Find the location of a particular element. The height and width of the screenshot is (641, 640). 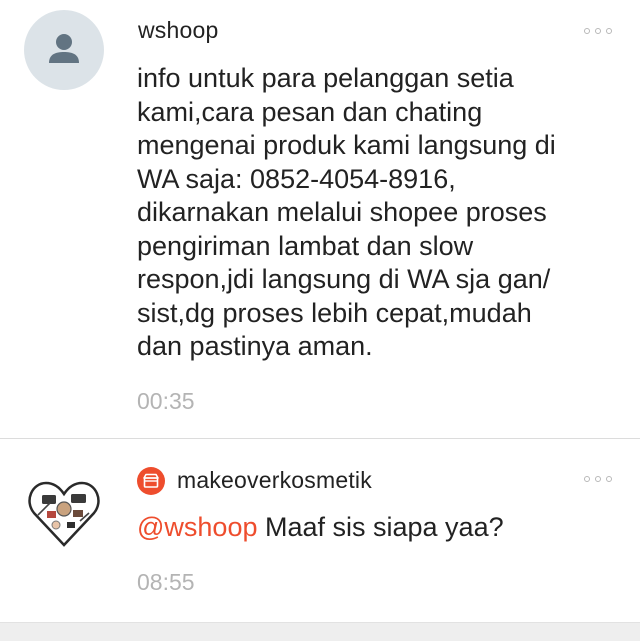

default-user-icon is located at coordinates (64, 48).